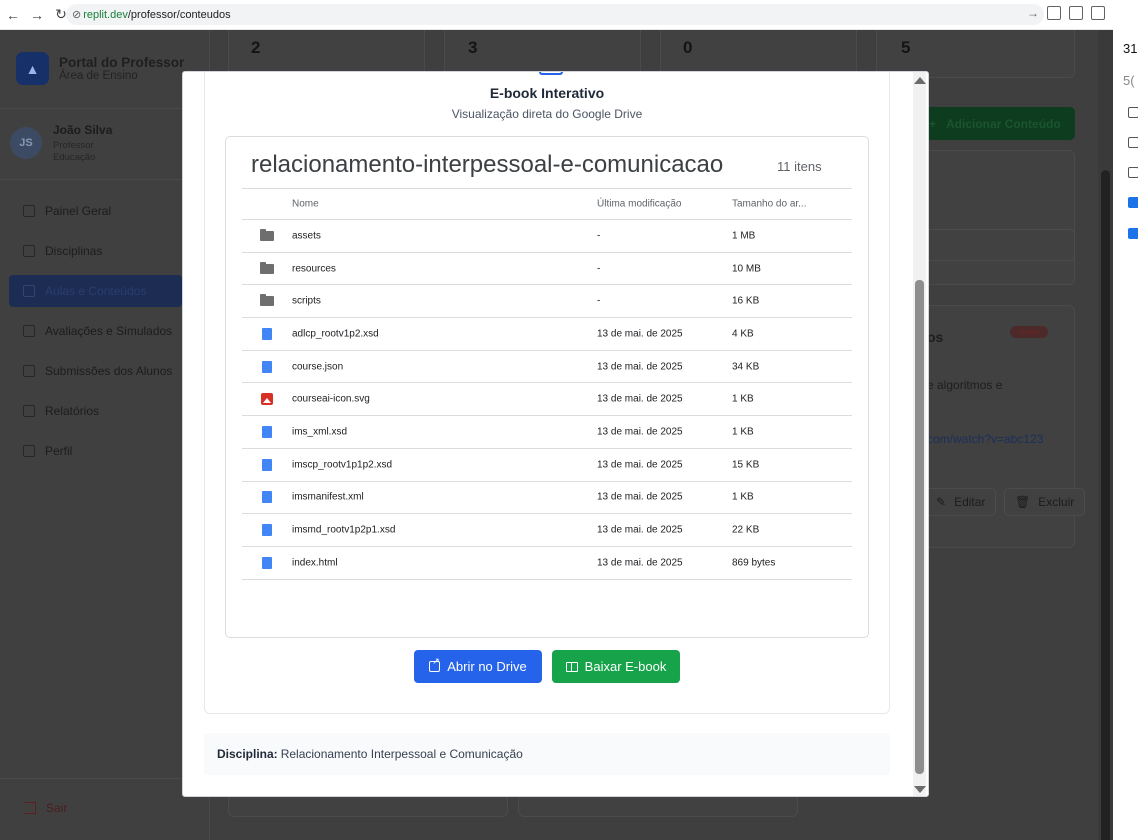 This screenshot has width=1138, height=840. I want to click on forward-icon: →, so click(37, 15).